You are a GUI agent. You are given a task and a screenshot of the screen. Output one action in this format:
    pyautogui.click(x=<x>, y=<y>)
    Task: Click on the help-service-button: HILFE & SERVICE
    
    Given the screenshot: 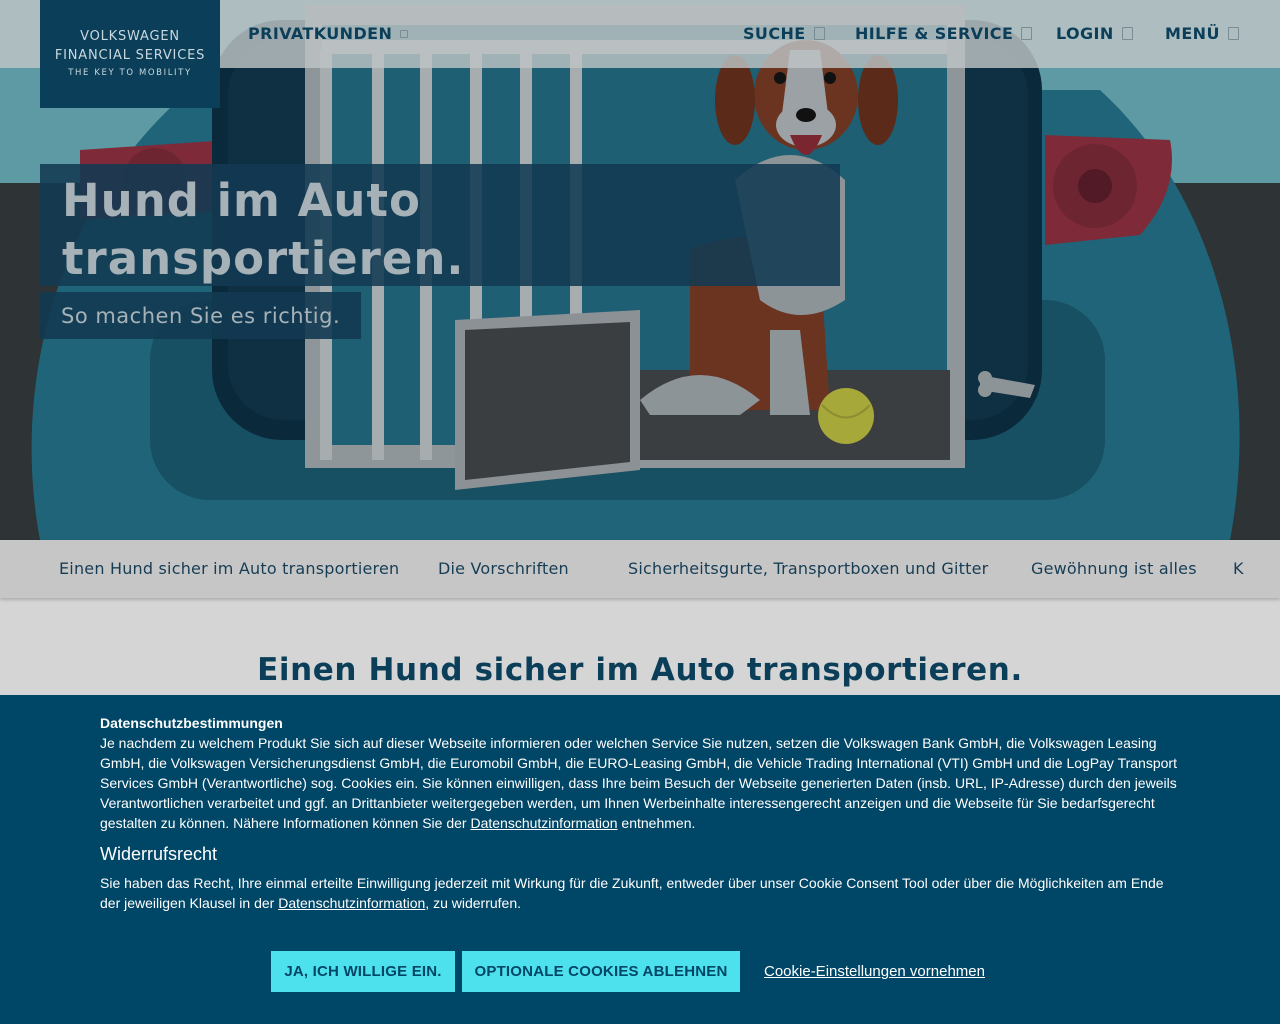 What is the action you would take?
    pyautogui.click(x=944, y=33)
    